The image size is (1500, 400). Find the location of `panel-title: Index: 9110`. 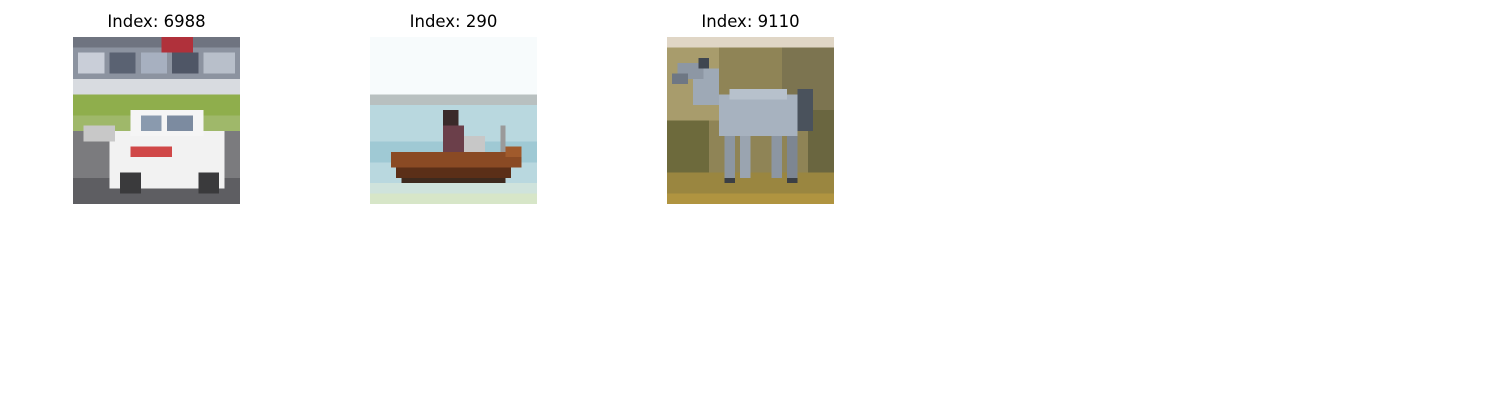

panel-title: Index: 9110 is located at coordinates (750, 21).